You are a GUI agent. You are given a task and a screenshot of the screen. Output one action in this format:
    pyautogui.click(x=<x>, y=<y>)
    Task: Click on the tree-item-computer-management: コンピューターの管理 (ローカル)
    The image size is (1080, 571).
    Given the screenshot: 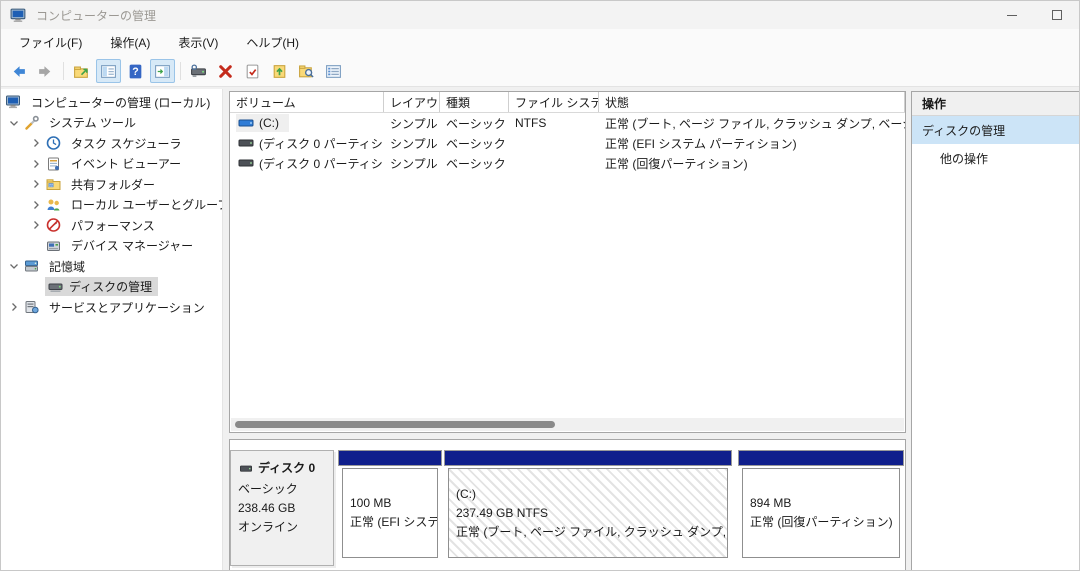 What is the action you would take?
    pyautogui.click(x=111, y=102)
    